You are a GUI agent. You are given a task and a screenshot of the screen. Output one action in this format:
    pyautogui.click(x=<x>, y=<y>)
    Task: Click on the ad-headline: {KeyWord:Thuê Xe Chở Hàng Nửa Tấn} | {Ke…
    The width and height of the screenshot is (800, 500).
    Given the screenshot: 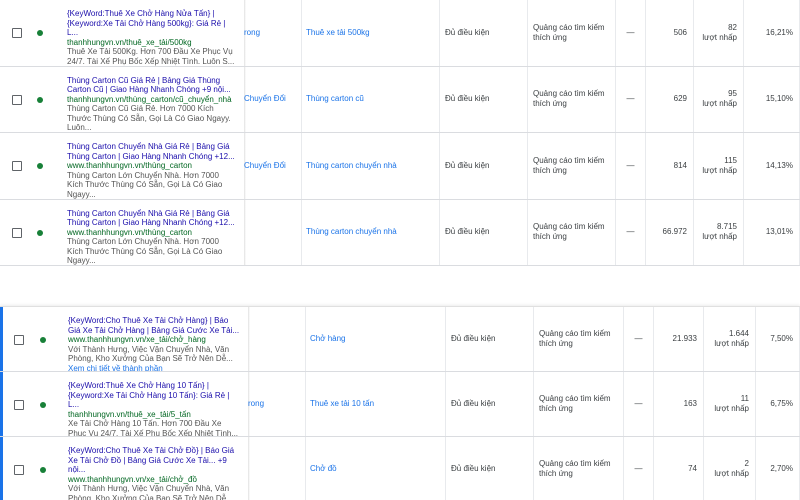 What is the action you would take?
    pyautogui.click(x=152, y=23)
    